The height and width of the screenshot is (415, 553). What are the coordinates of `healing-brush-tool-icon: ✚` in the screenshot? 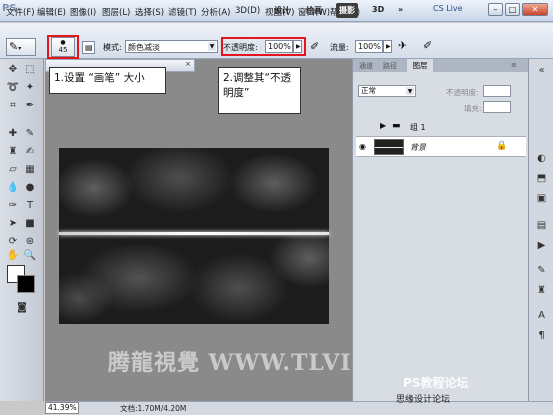 It's located at (13, 134).